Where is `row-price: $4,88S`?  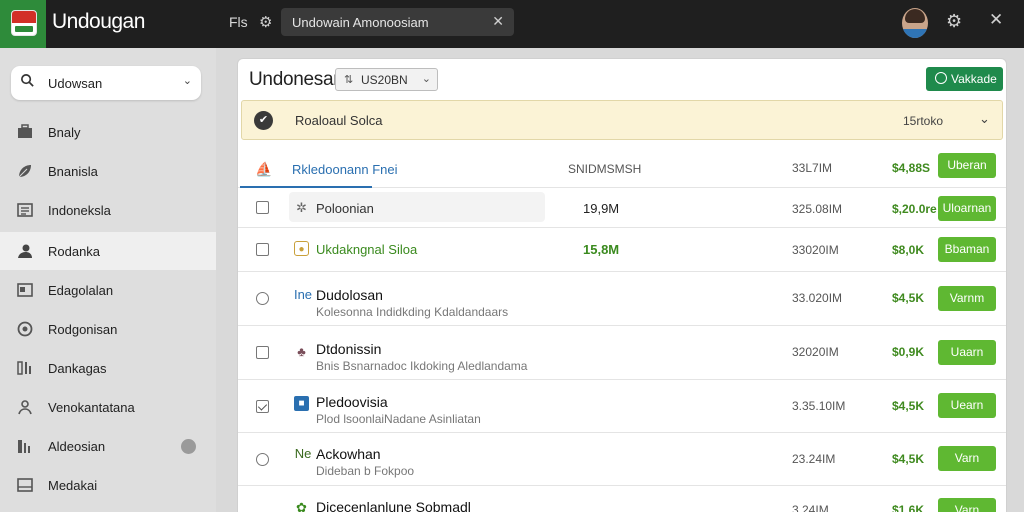 row-price: $4,88S is located at coordinates (911, 168).